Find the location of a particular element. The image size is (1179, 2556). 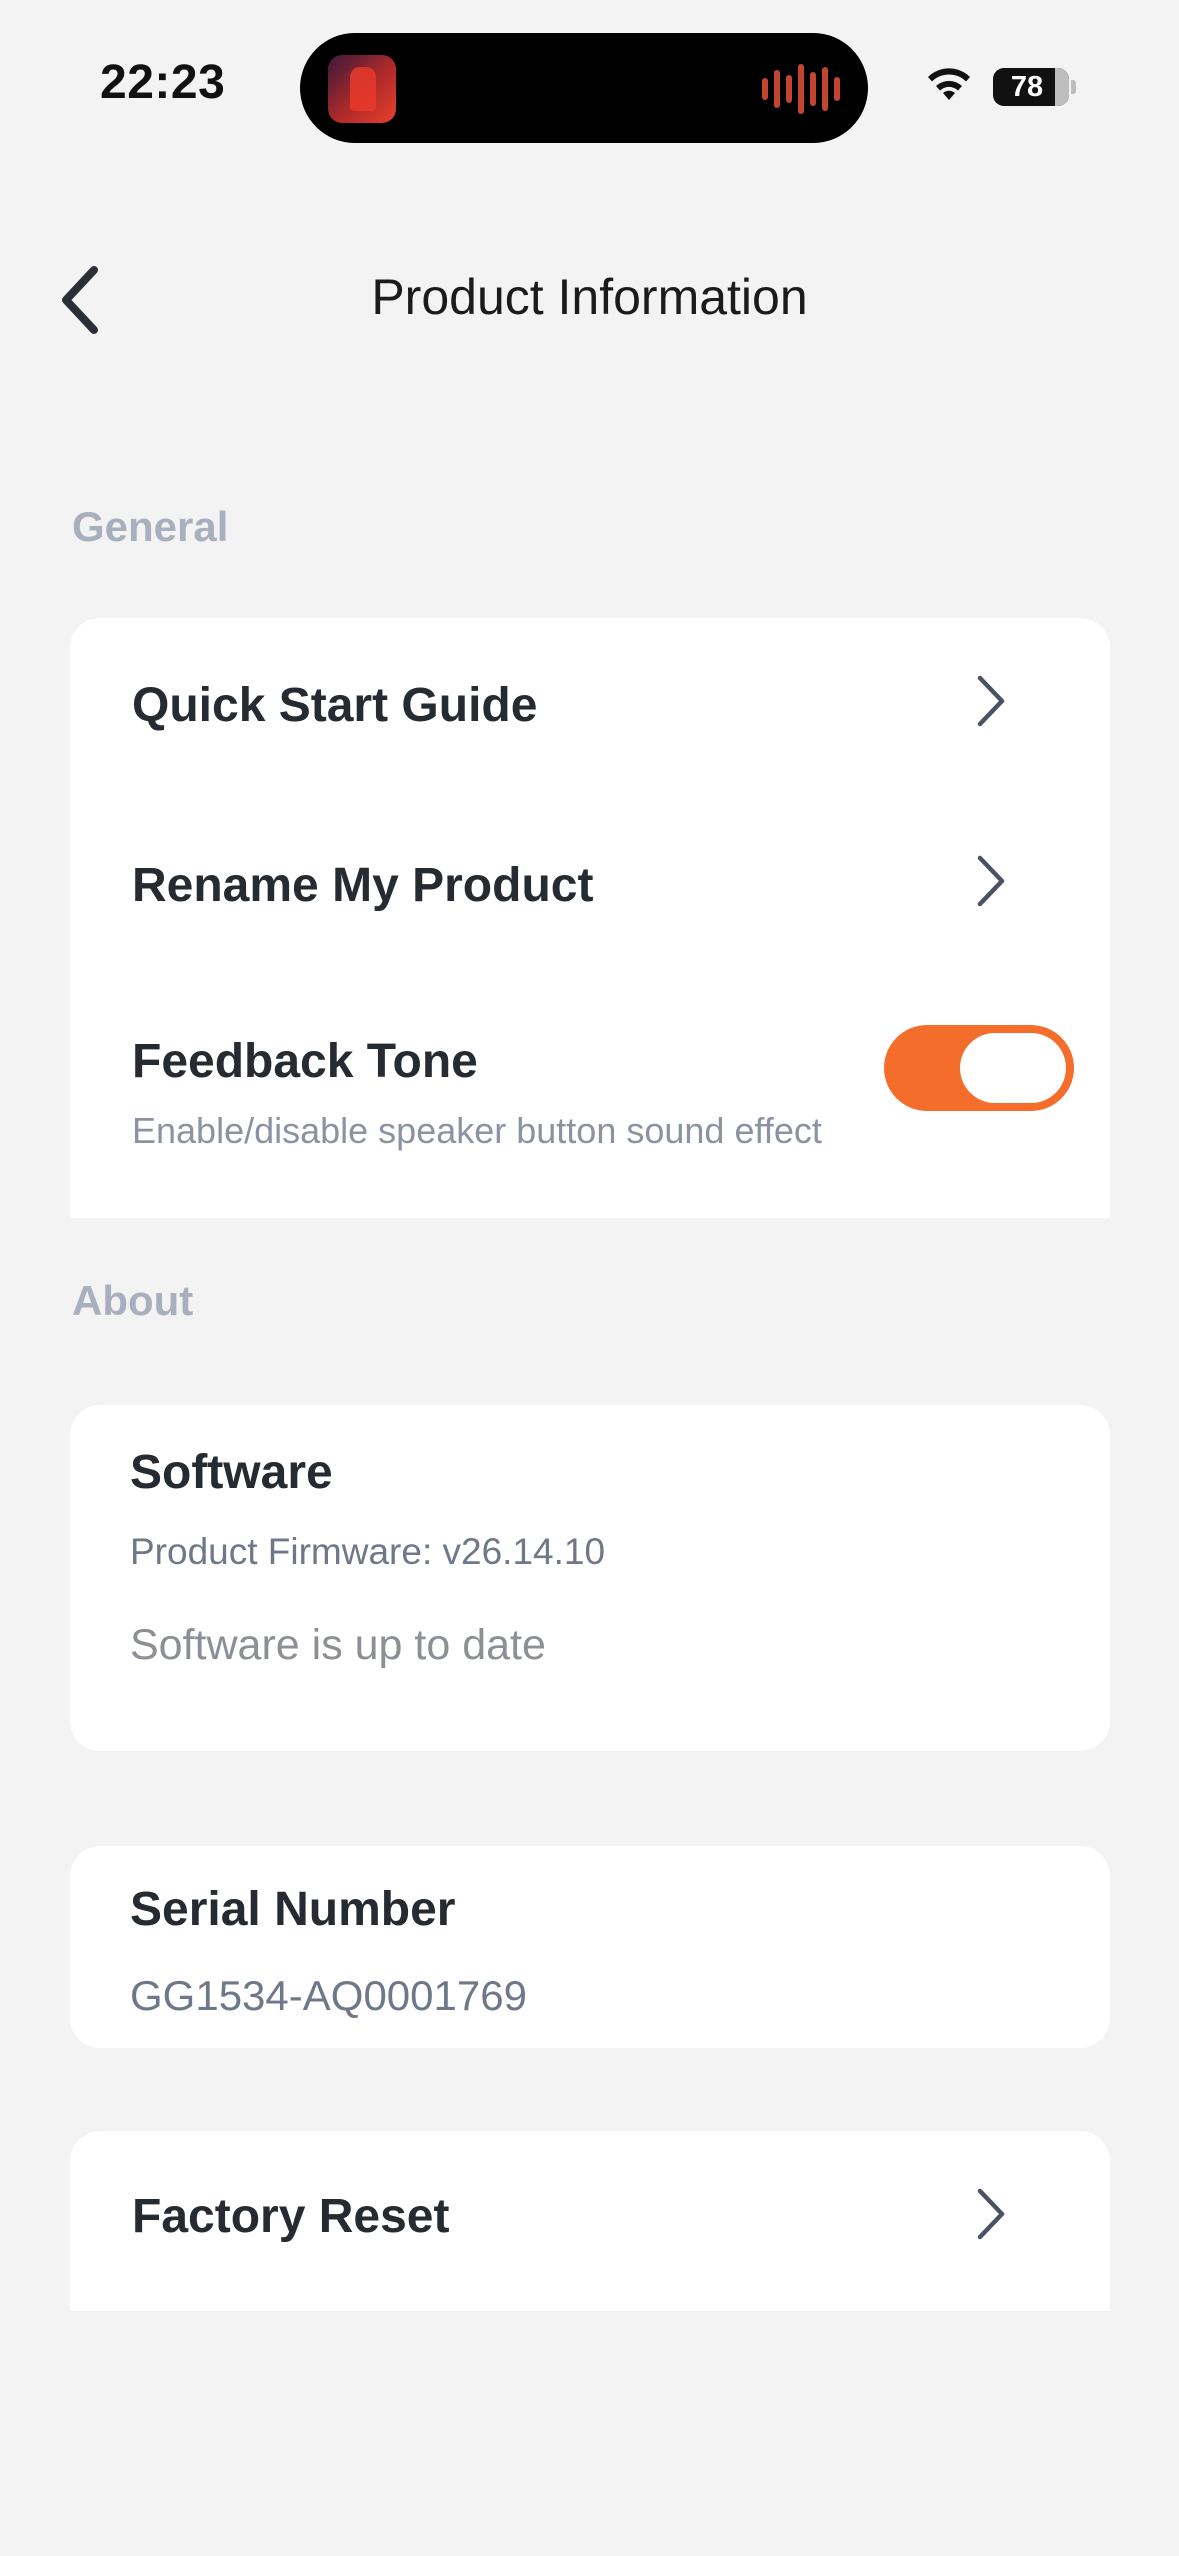

feedback-tone-toggle is located at coordinates (979, 1068).